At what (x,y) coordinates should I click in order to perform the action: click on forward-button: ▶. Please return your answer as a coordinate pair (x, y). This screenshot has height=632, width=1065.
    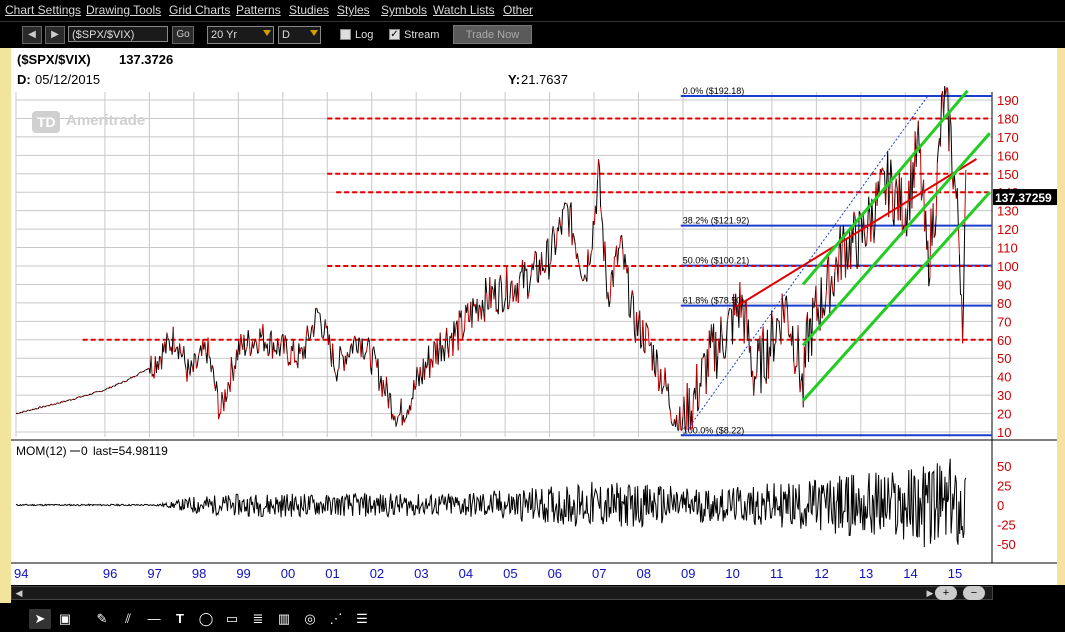
    Looking at the image, I should click on (55, 35).